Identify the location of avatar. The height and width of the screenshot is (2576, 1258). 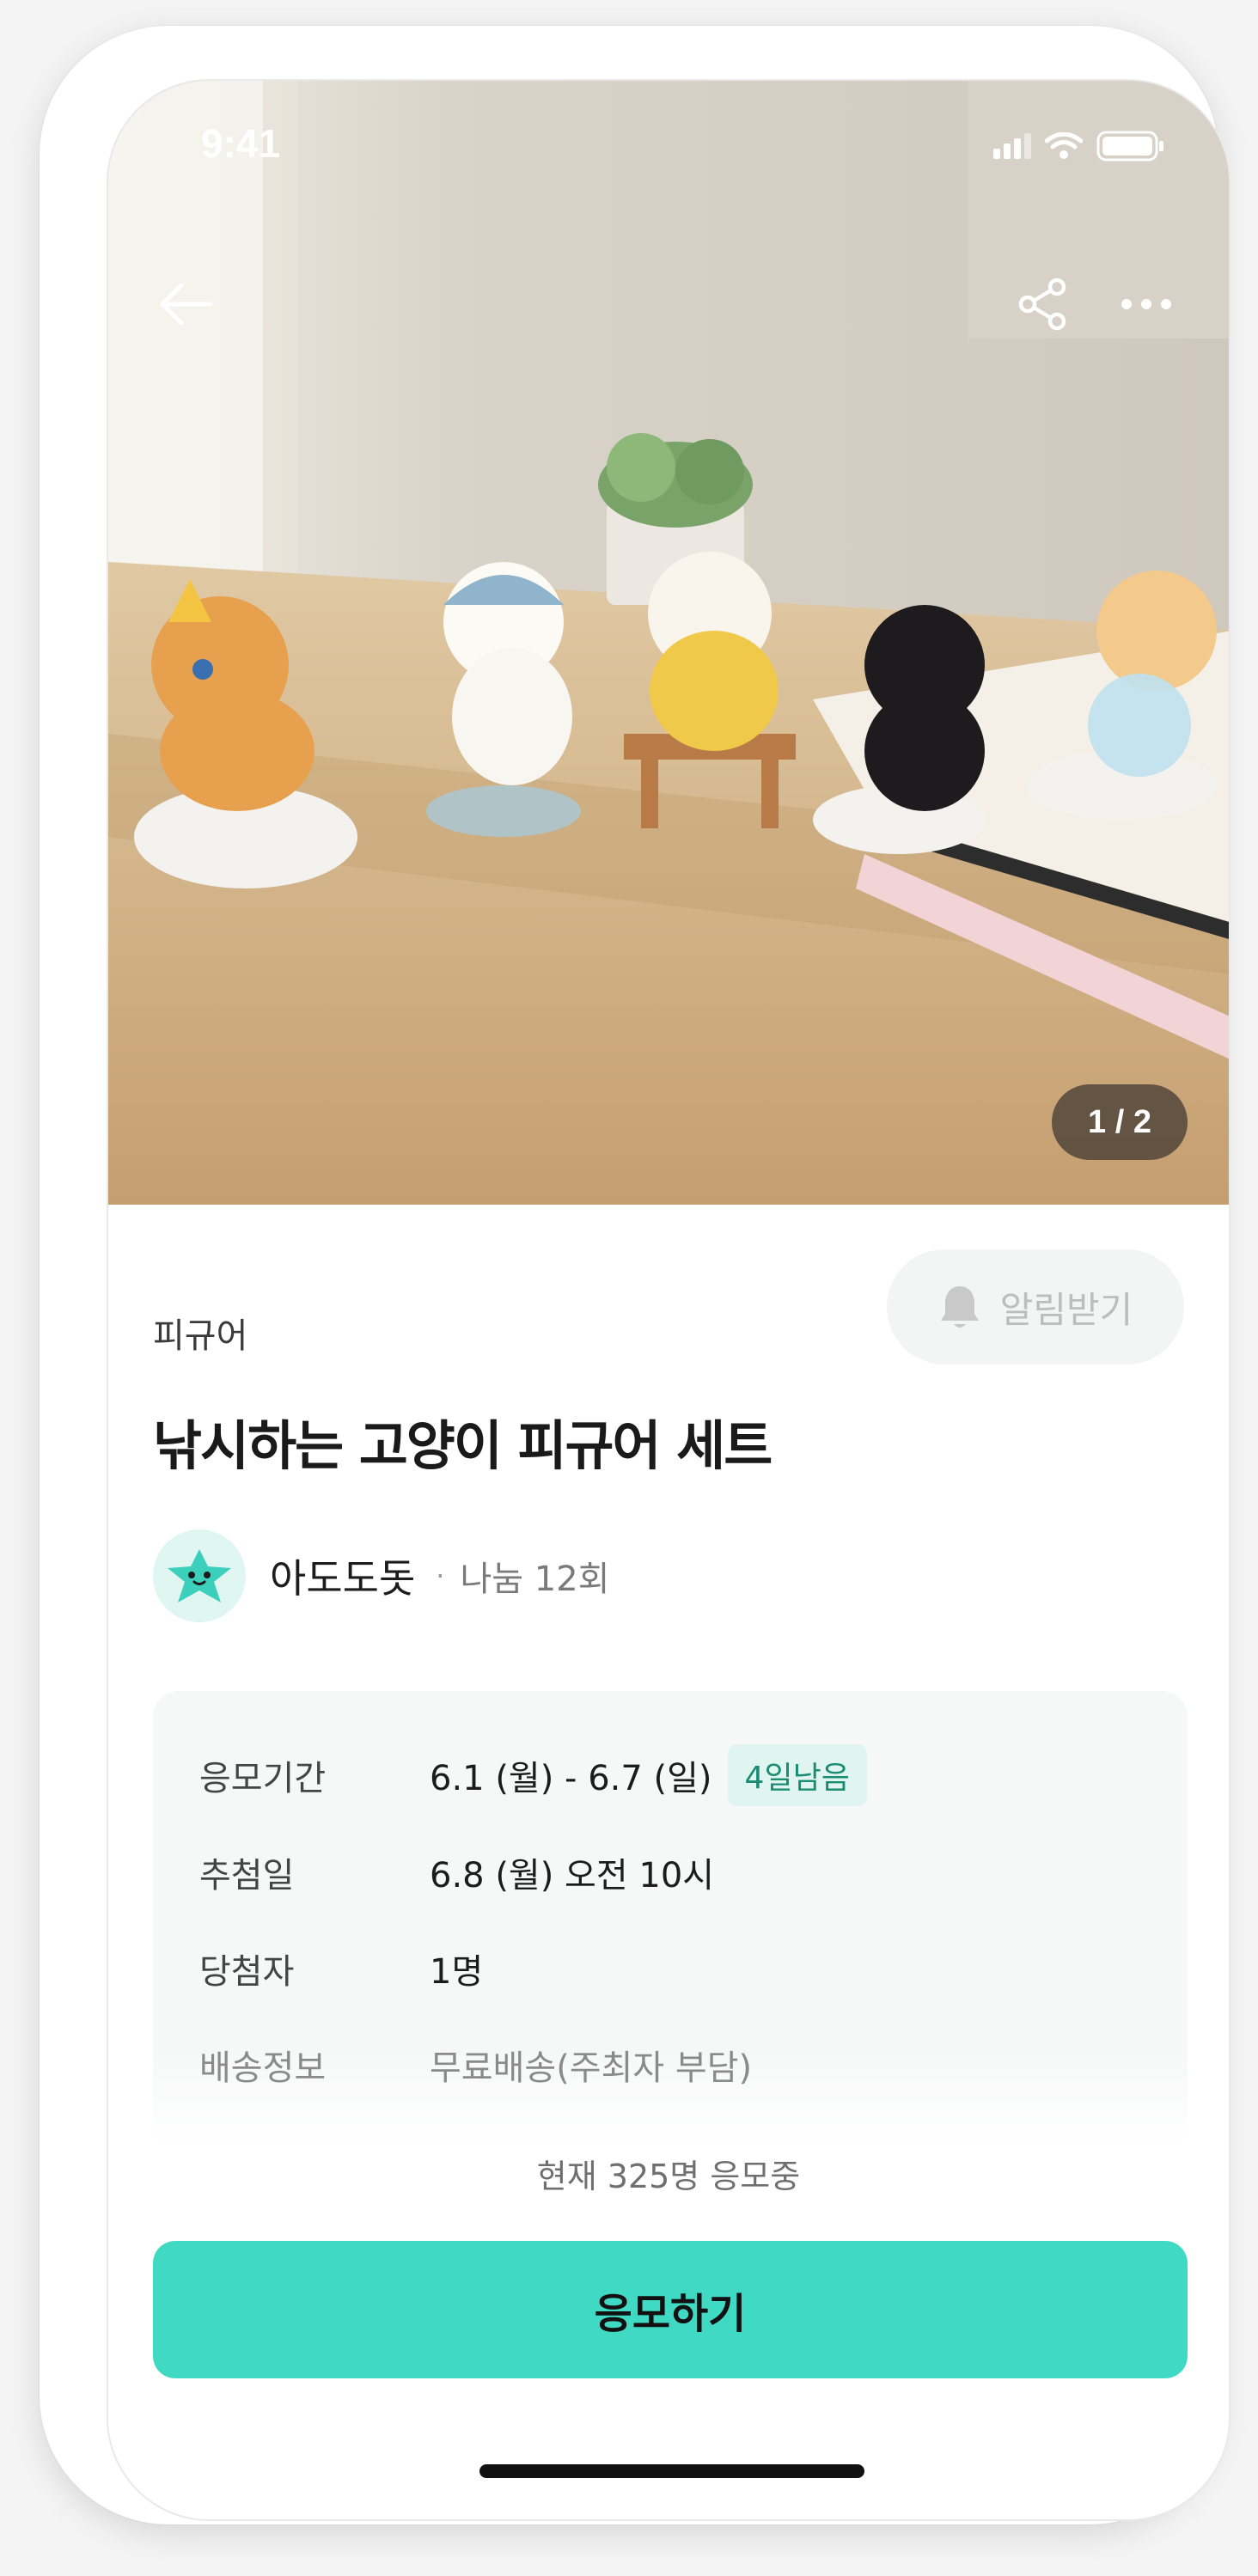
(199, 1575).